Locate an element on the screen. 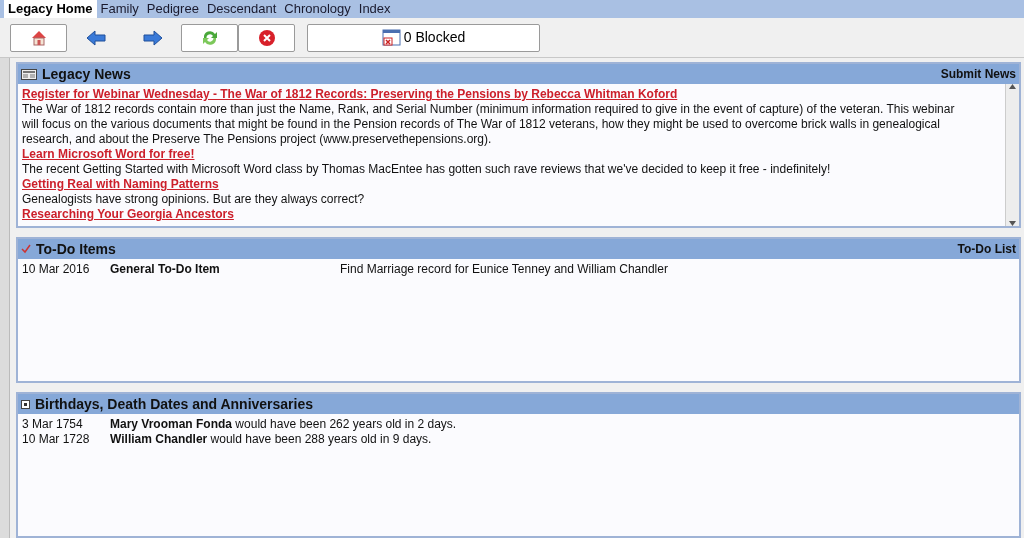 The height and width of the screenshot is (538, 1024). panel-link: To-Do List is located at coordinates (986, 249).